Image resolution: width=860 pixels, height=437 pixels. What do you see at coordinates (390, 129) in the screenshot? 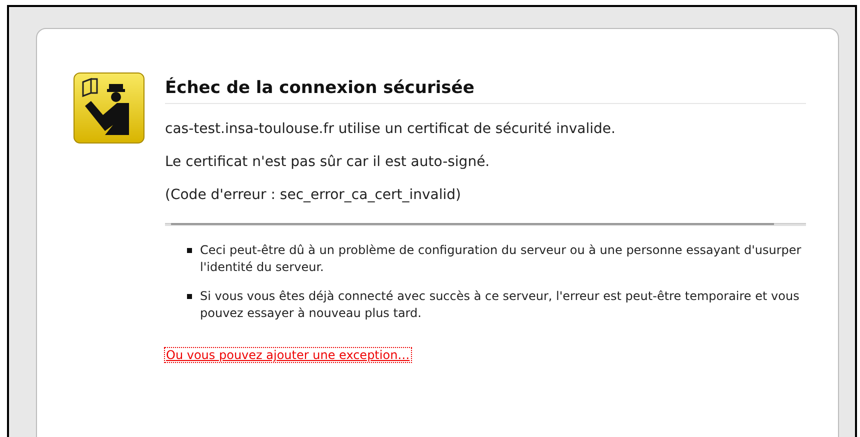
I see `error-message: cas-test.insa-toulouse.fr utilise un certificat de sécurité invalide.` at bounding box center [390, 129].